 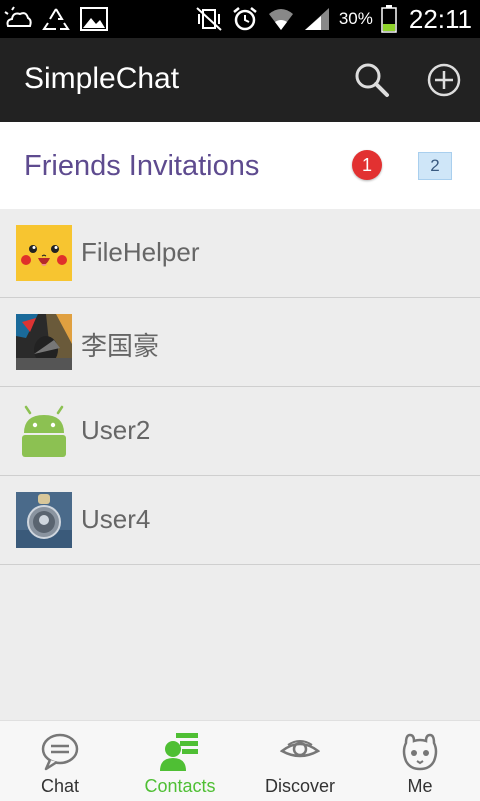 I want to click on recycle-icon, so click(x=56, y=19).